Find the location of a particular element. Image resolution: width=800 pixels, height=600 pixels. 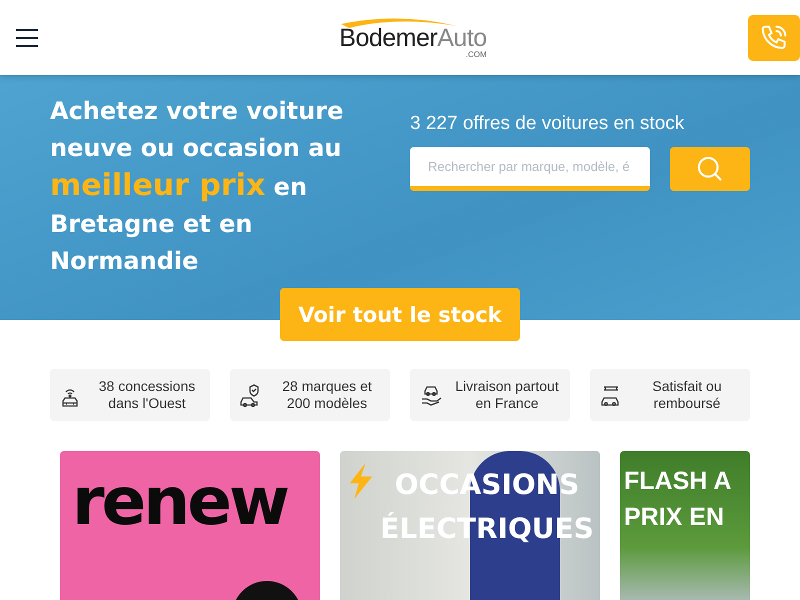

feature-text: 38 concessions dans l'Ouest is located at coordinates (147, 395).